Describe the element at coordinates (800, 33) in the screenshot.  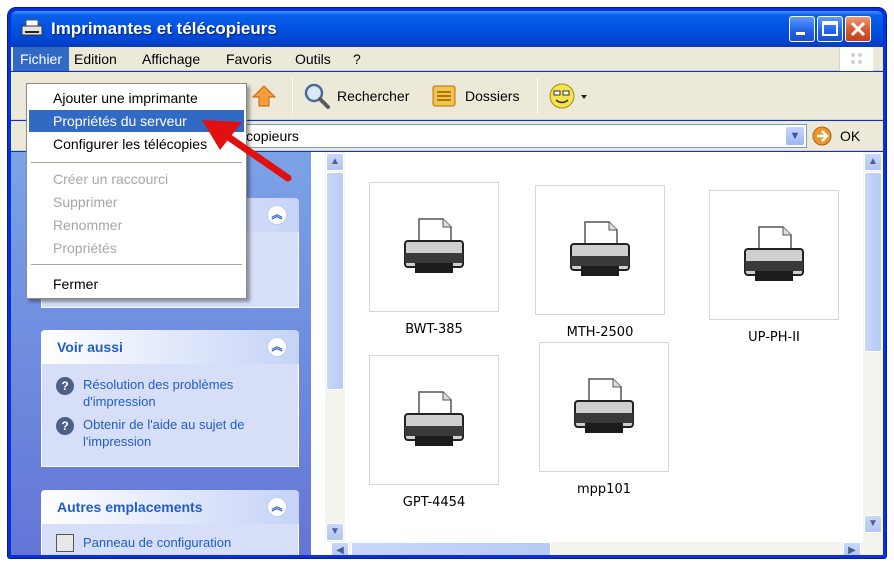
I see `minimize-icon` at that location.